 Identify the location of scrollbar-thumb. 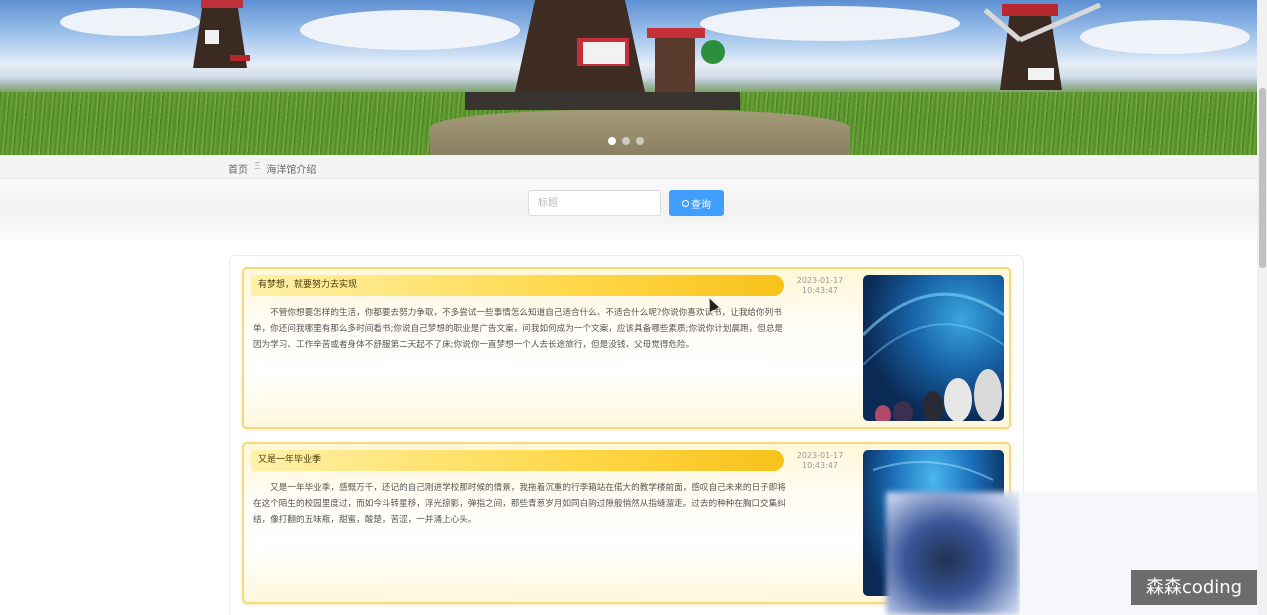
(1262, 178).